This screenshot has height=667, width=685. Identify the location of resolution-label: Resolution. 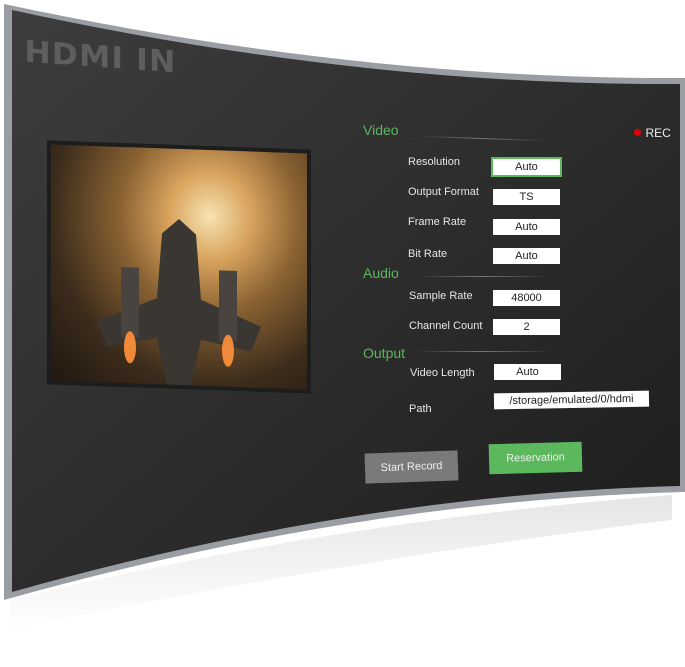
(434, 162).